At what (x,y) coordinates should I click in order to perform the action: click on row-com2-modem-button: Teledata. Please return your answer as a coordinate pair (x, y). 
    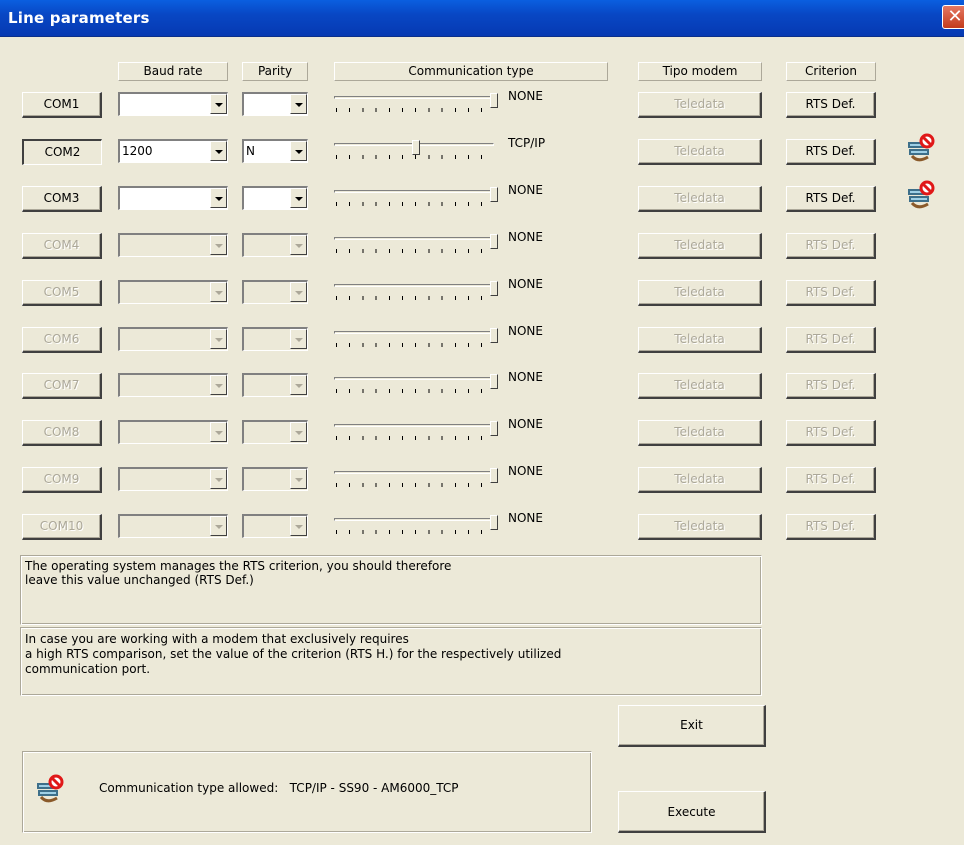
    Looking at the image, I should click on (700, 152).